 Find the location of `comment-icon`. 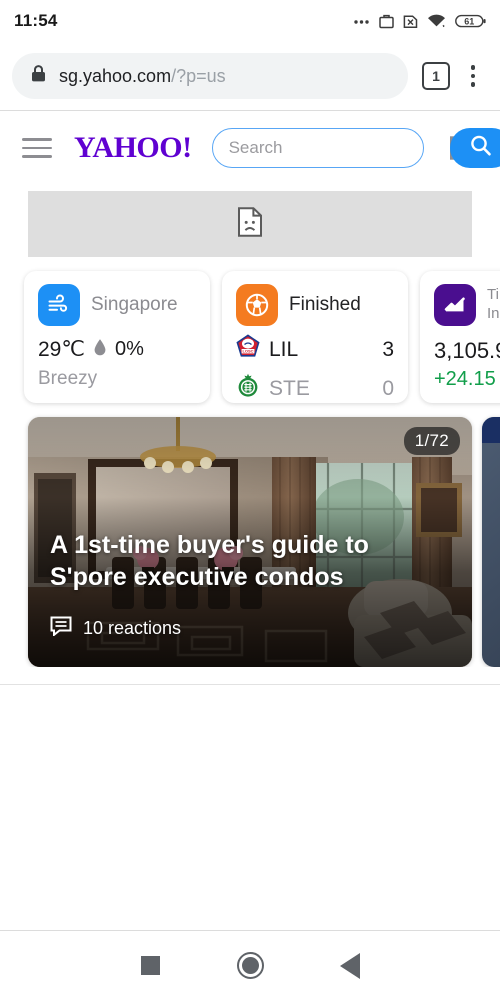

comment-icon is located at coordinates (61, 628).